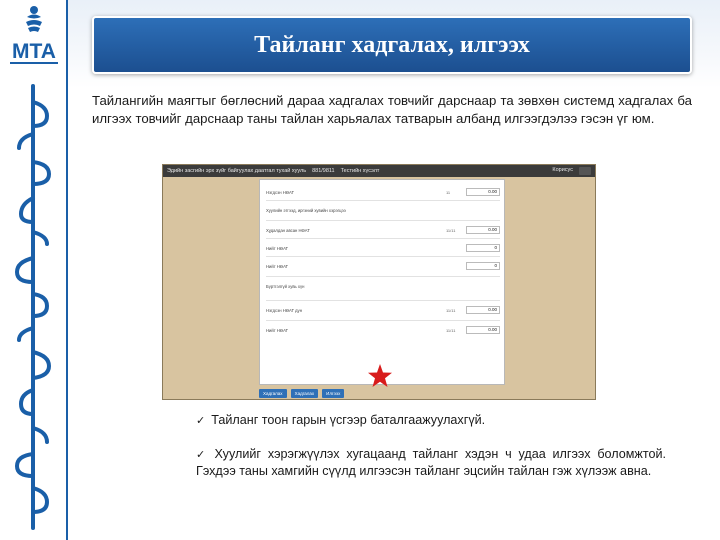 Image resolution: width=720 pixels, height=540 pixels. What do you see at coordinates (323, 171) in the screenshot?
I see `screenshot-code: 881/9811` at bounding box center [323, 171].